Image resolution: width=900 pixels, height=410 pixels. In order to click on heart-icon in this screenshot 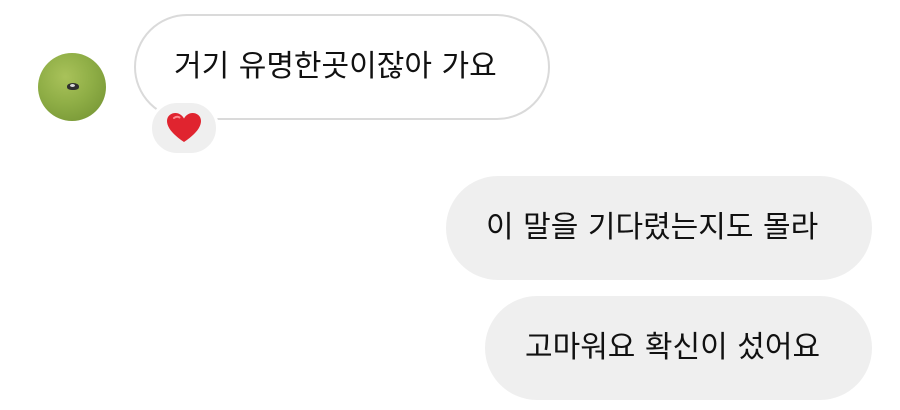, I will do `click(184, 127)`.